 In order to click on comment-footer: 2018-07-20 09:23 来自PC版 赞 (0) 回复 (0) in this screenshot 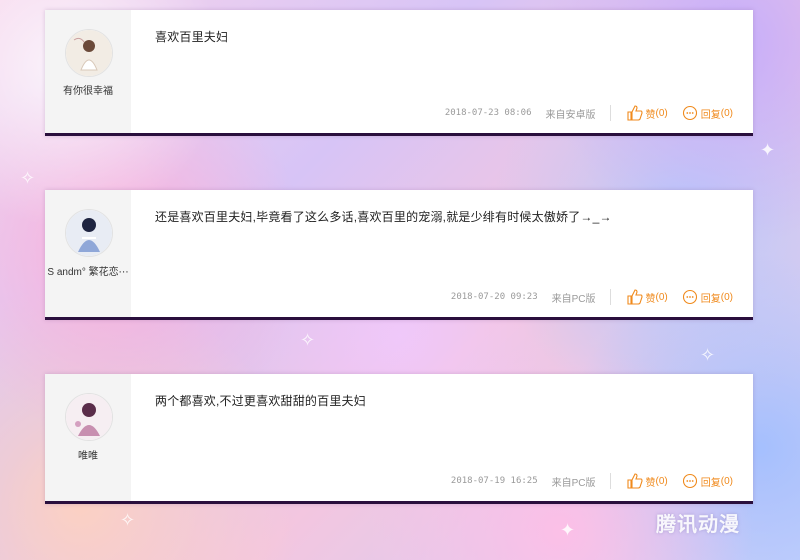, I will do `click(592, 297)`.